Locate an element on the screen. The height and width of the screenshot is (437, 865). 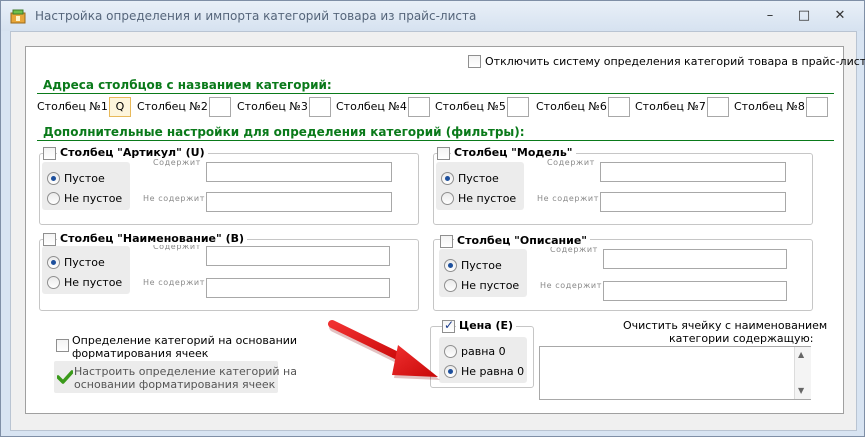
formatting-label-line2: форматирования ячеек is located at coordinates (140, 353).